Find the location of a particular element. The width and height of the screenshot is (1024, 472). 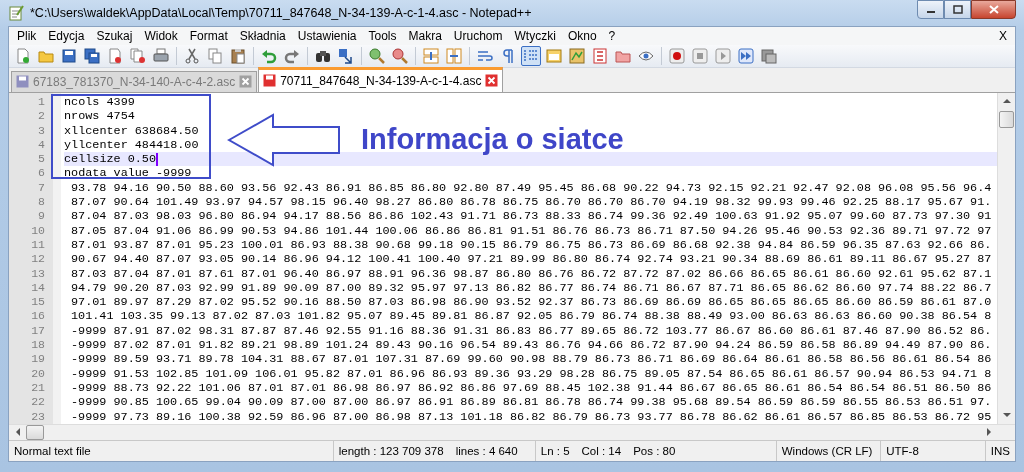

status-text: lines : 4 640 is located at coordinates (486, 450).